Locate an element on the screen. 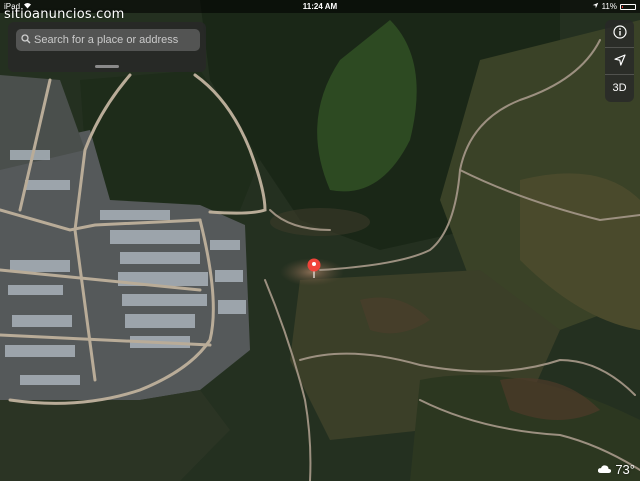 Image resolution: width=640 pixels, height=481 pixels. tracking-button is located at coordinates (619, 60).